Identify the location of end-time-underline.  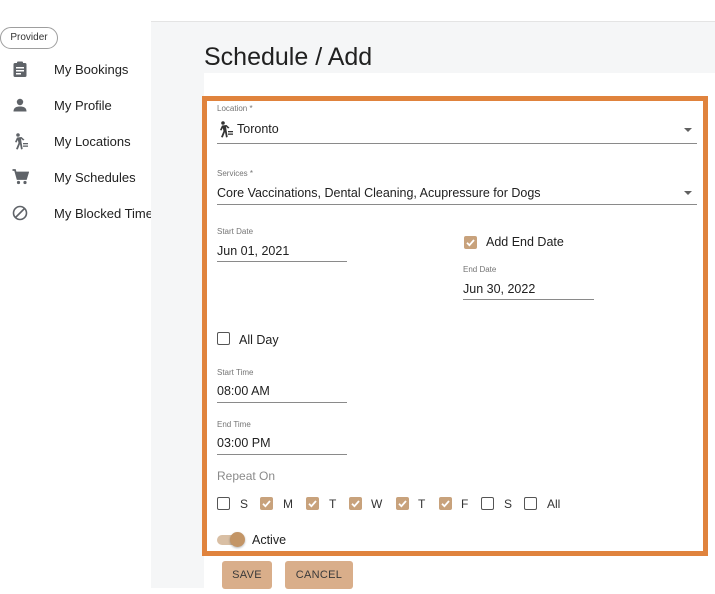
(282, 454).